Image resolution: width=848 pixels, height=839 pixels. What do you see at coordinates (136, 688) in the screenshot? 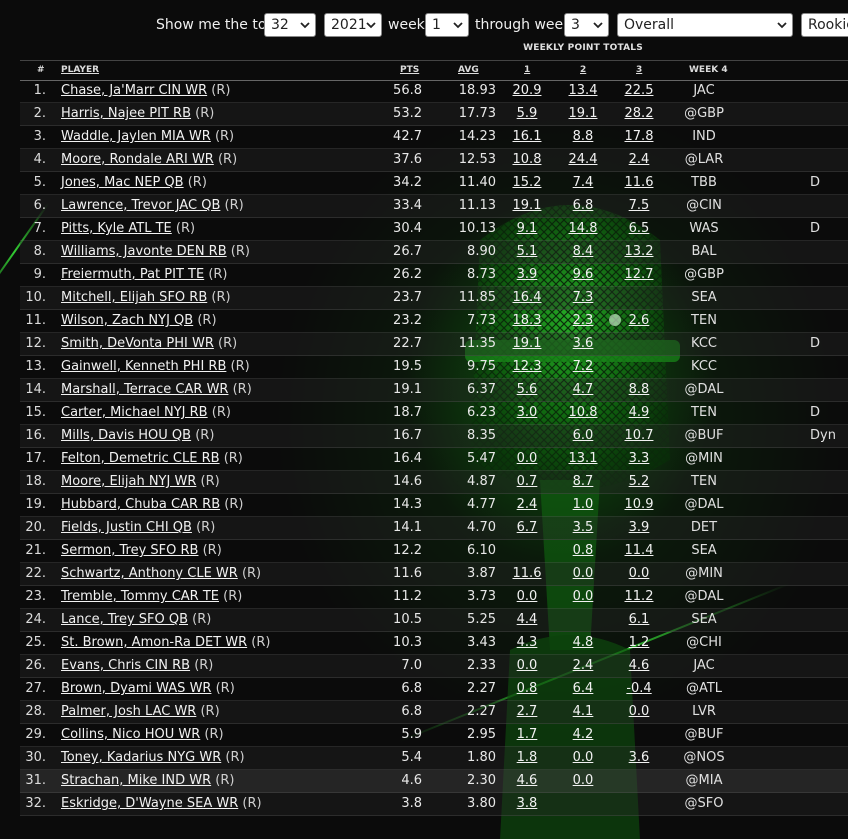
I see `player-link: Brown, Dyami WAS WR` at bounding box center [136, 688].